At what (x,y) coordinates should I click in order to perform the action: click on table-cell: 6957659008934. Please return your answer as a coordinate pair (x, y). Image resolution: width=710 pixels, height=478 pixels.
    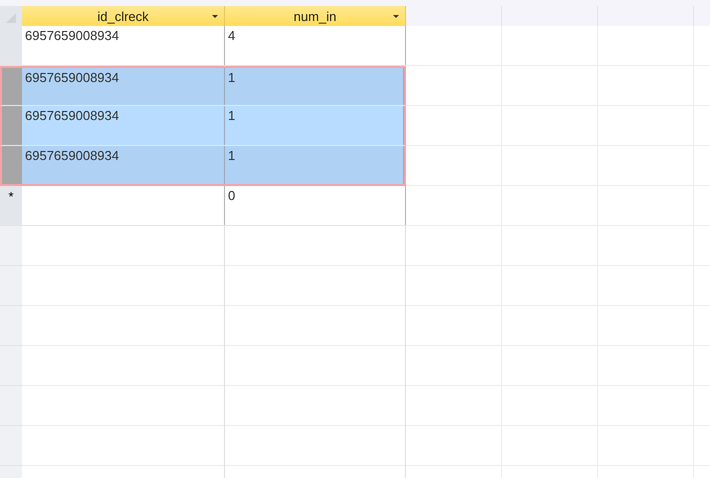
    Looking at the image, I should click on (123, 45).